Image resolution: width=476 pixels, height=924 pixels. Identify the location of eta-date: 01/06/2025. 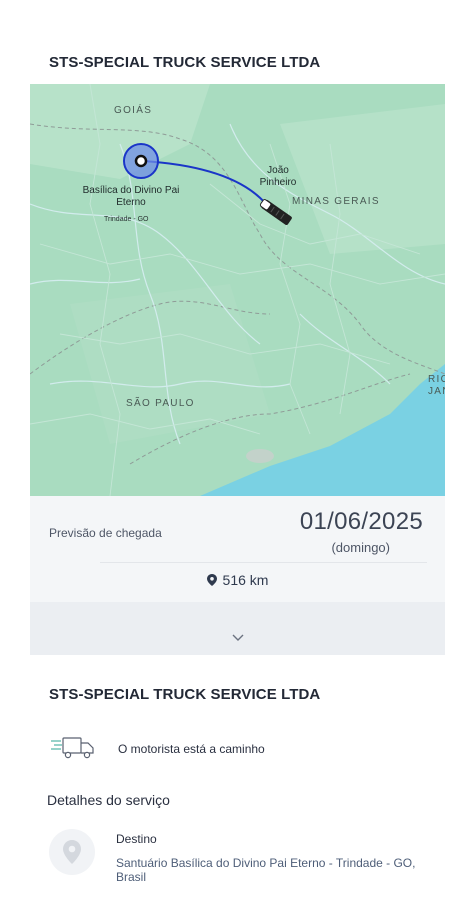
(361, 521).